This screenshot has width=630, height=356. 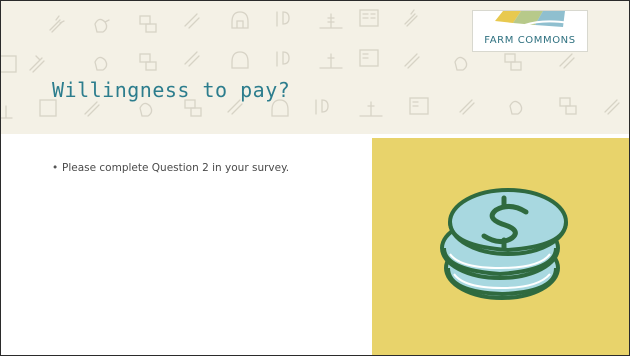 What do you see at coordinates (532, 19) in the screenshot?
I see `logo-fields-graphic` at bounding box center [532, 19].